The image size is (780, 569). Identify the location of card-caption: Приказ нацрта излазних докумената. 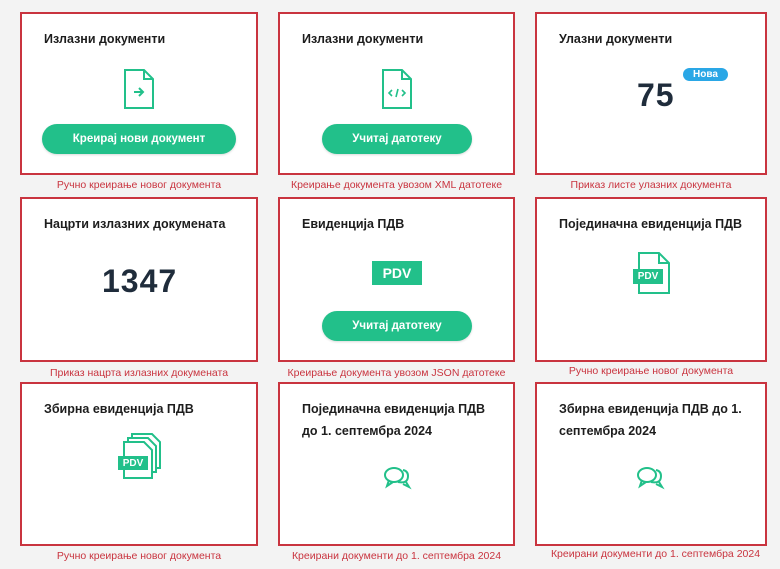
(139, 373).